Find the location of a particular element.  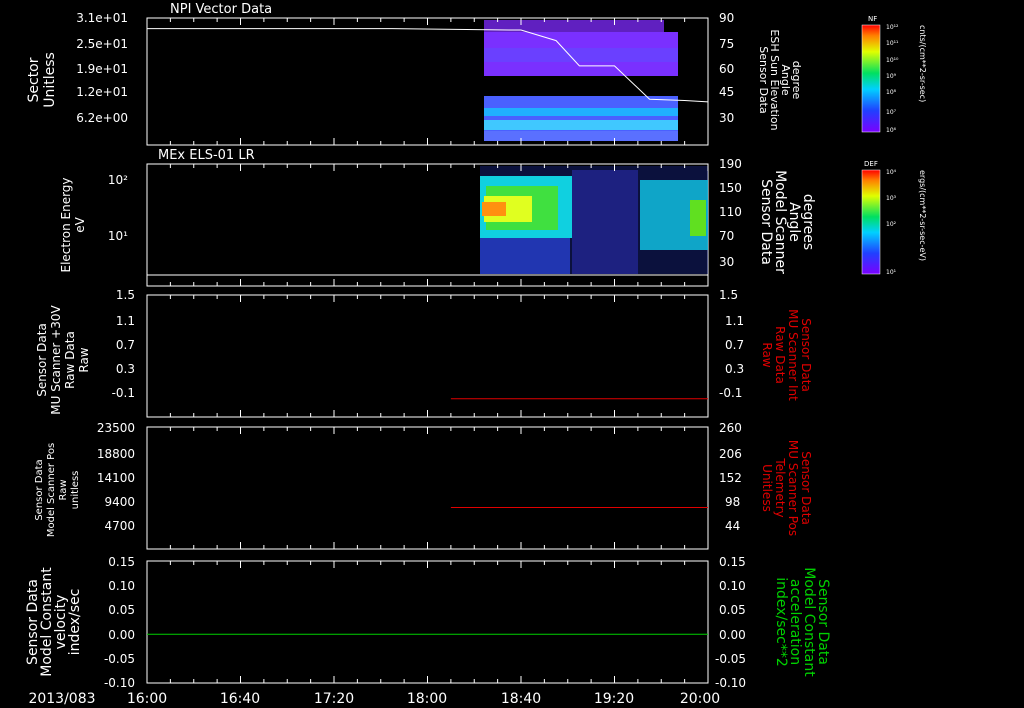

ylabel-line: degrees is located at coordinates (808, 222).